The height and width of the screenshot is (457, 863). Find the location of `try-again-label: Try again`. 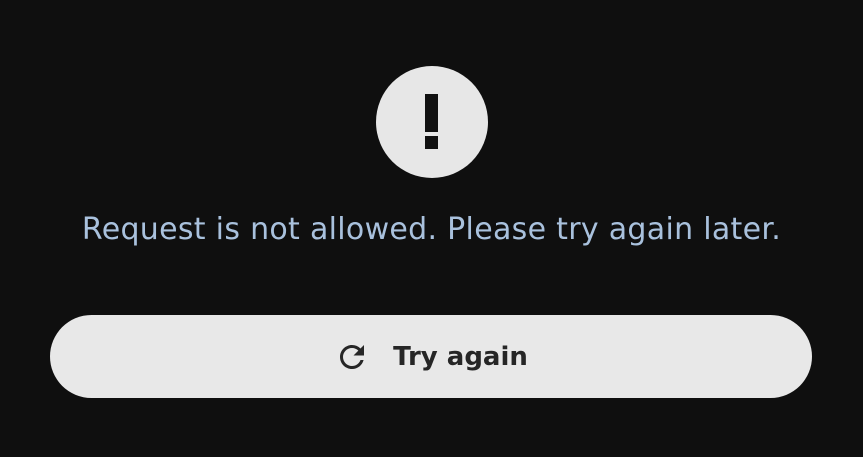

try-again-label: Try again is located at coordinates (460, 356).